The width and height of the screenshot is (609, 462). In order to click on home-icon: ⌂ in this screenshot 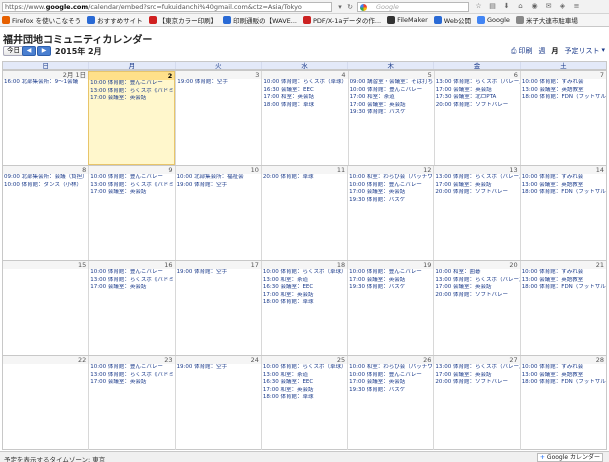, I will do `click(520, 6)`.